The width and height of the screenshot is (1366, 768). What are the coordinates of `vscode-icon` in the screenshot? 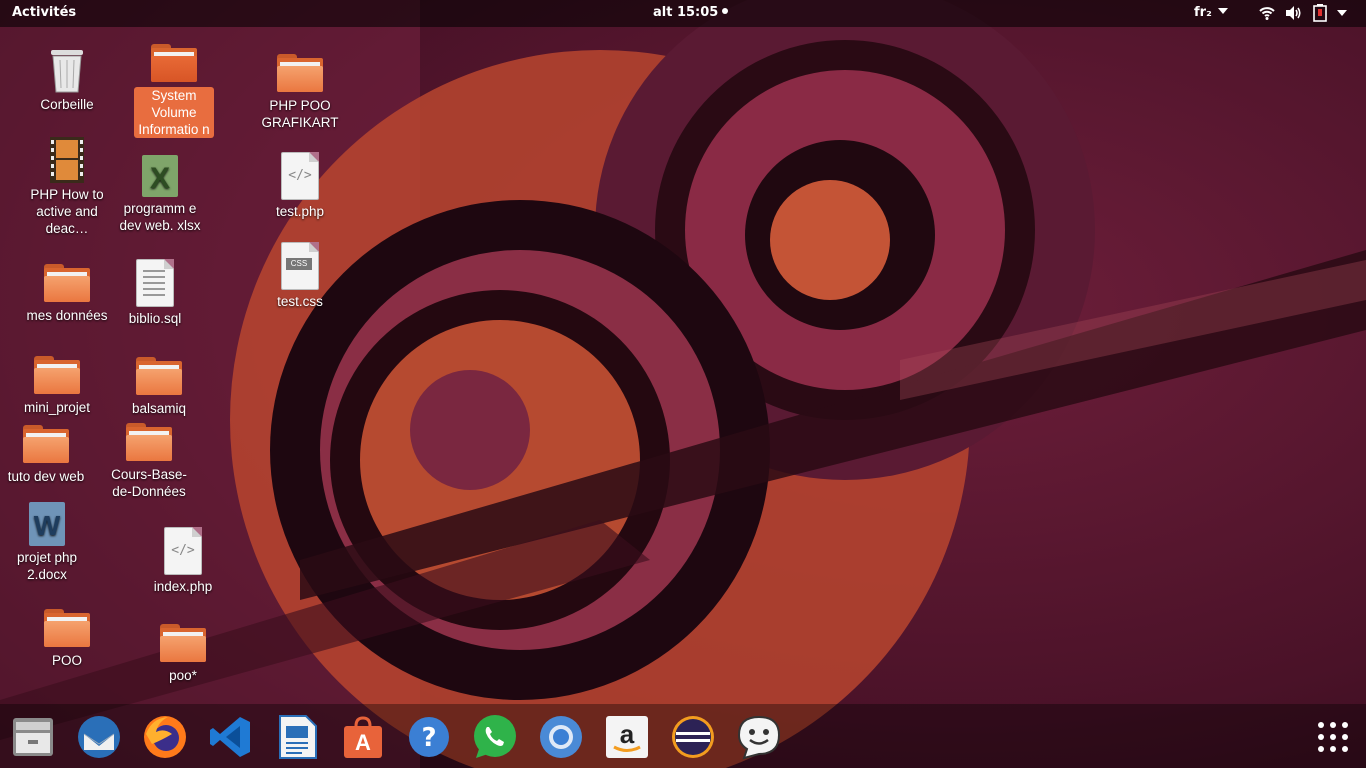 It's located at (231, 737).